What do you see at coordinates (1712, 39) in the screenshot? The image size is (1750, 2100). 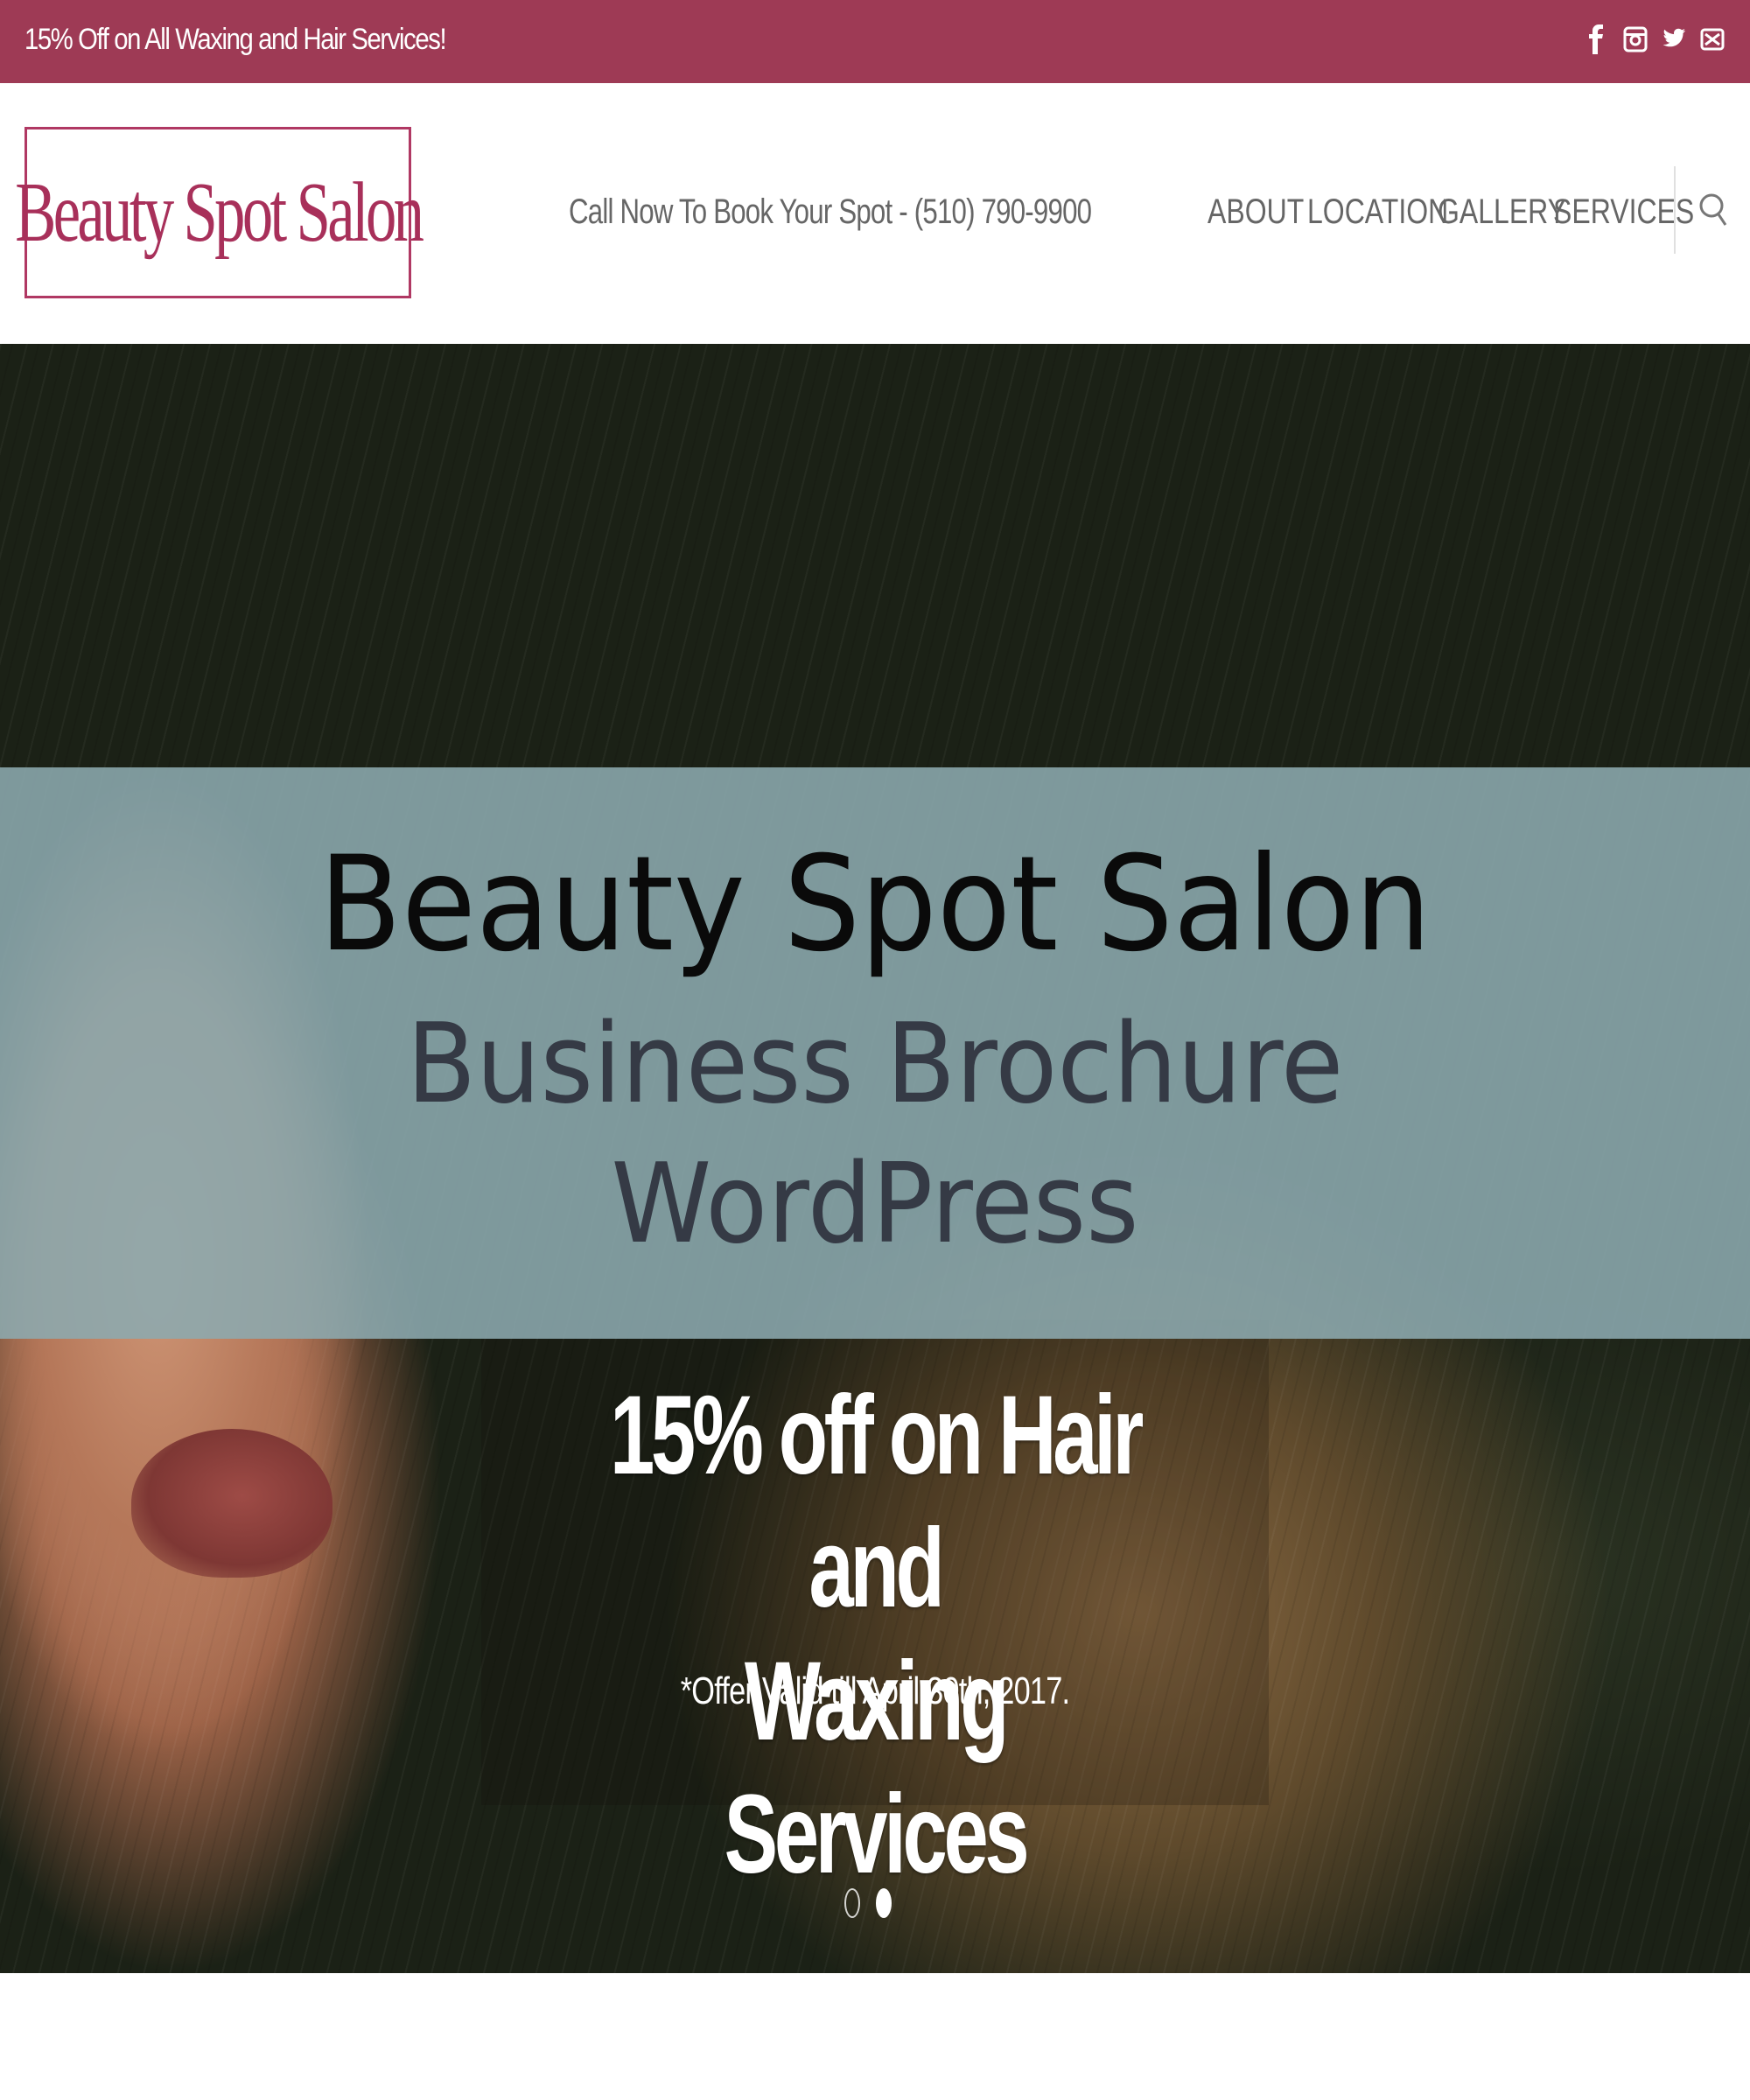 I see `email-icon` at bounding box center [1712, 39].